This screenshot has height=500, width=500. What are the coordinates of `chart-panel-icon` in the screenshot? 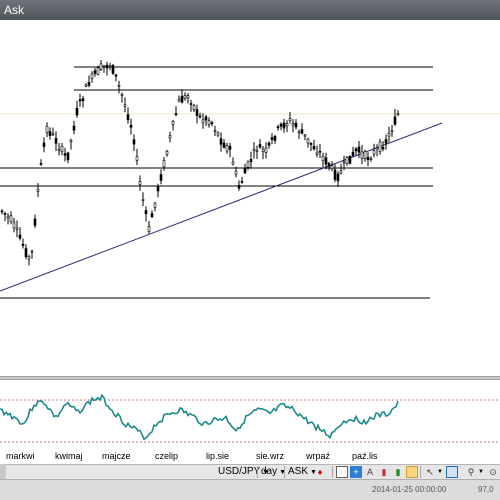 It's located at (342, 472).